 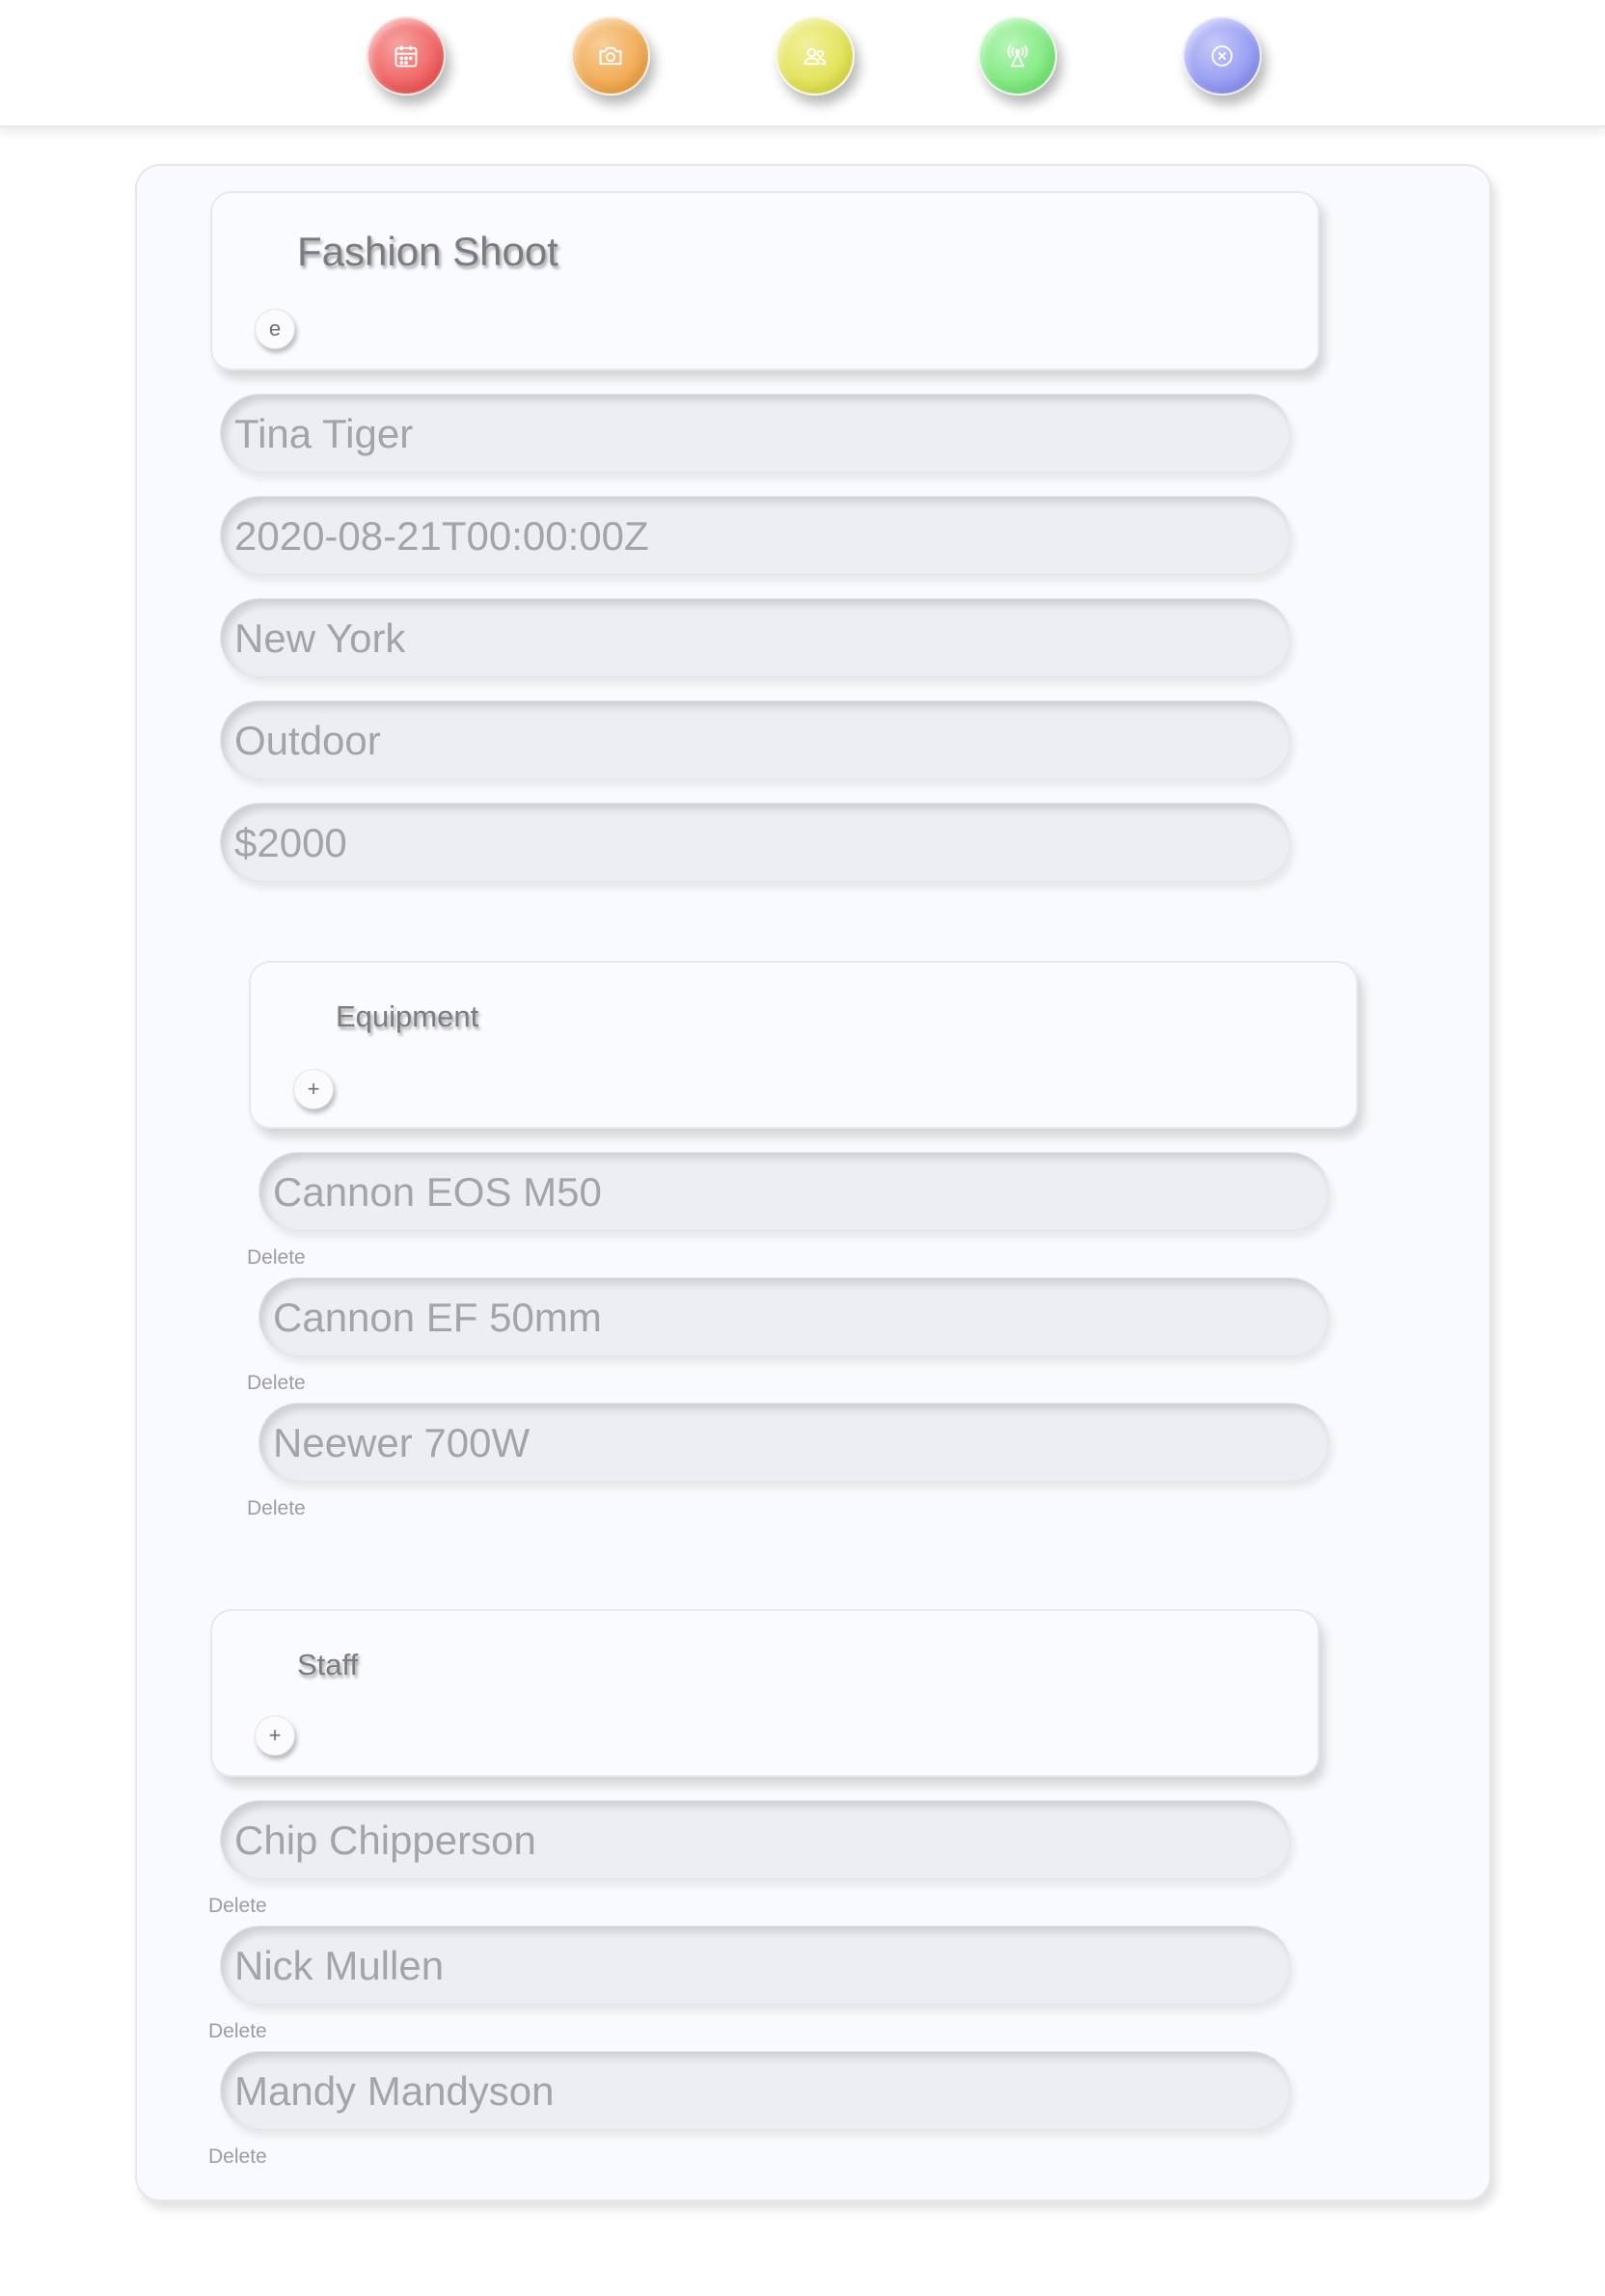 I want to click on nav-broadcast-button, so click(x=1018, y=56).